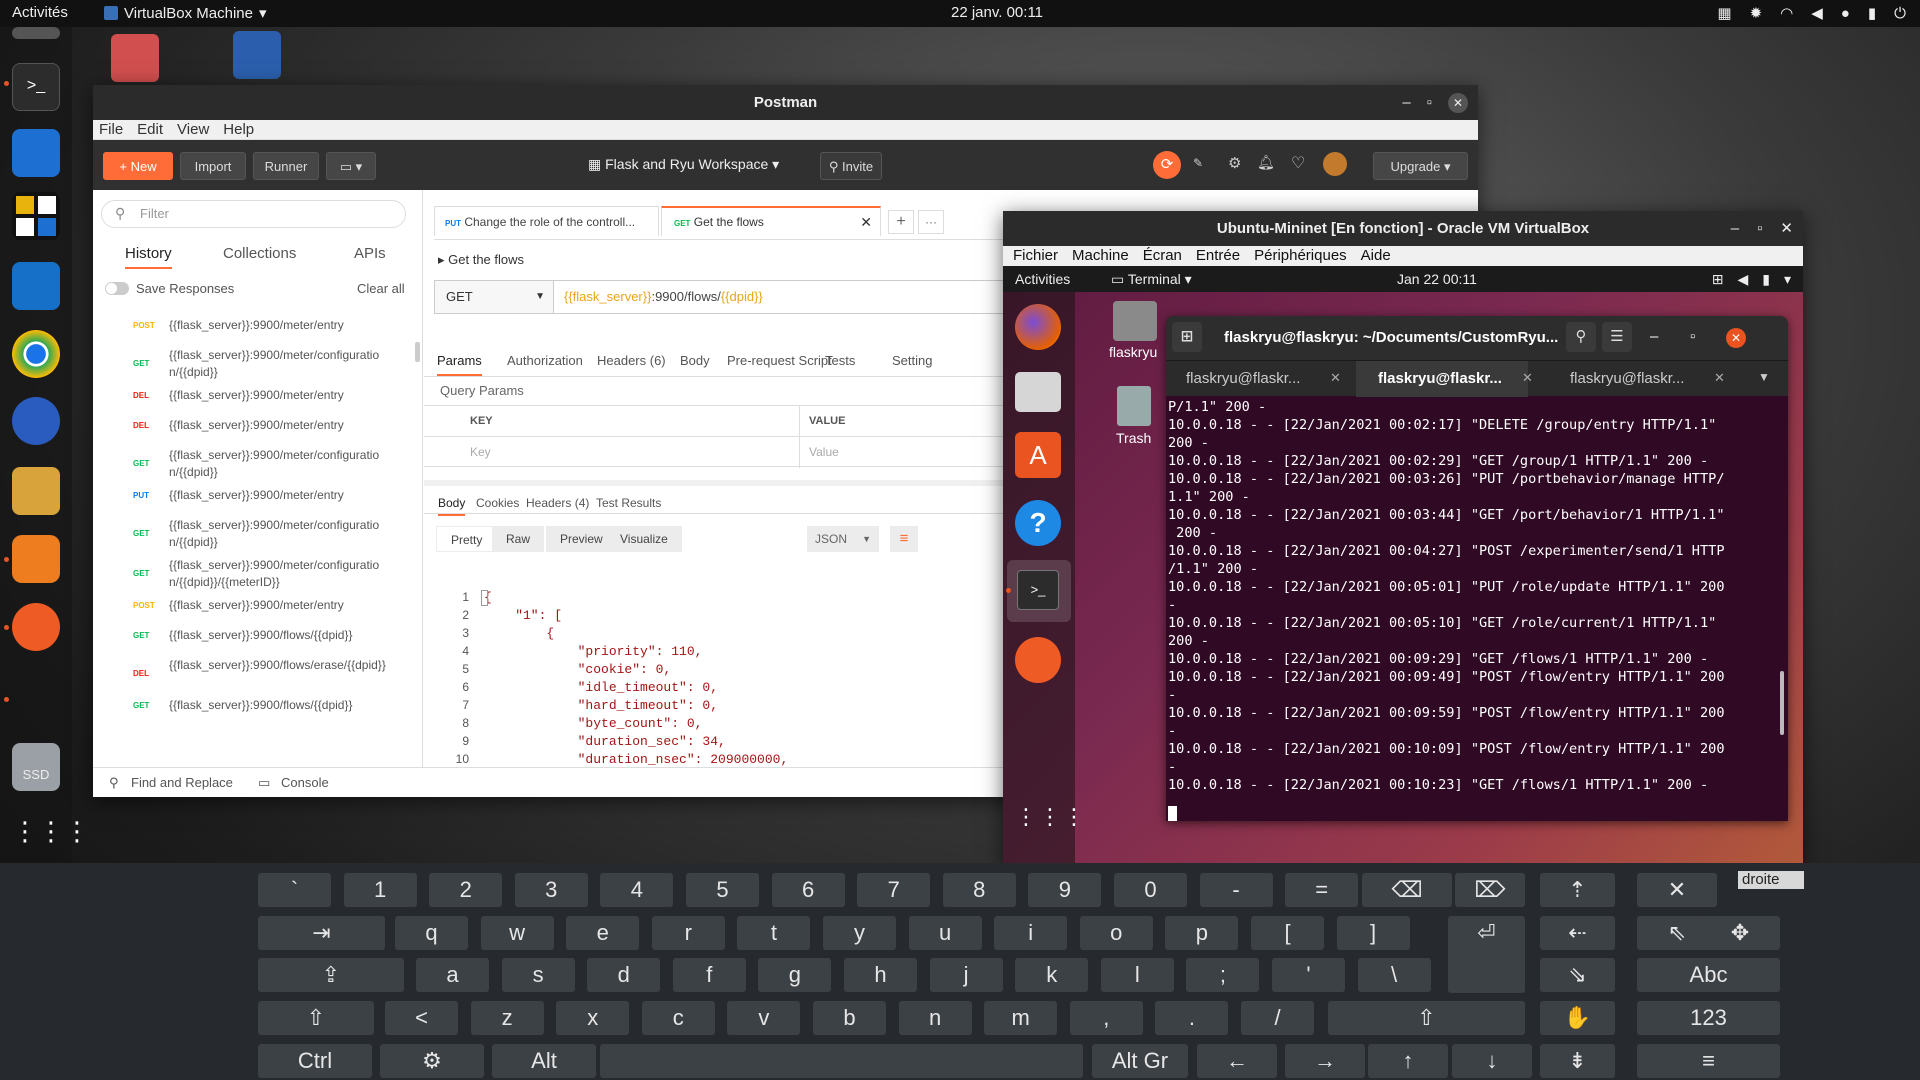 The width and height of the screenshot is (1920, 1080). I want to click on history-item: POST {{flask_server}}:9900/meter/entry, so click(253, 612).